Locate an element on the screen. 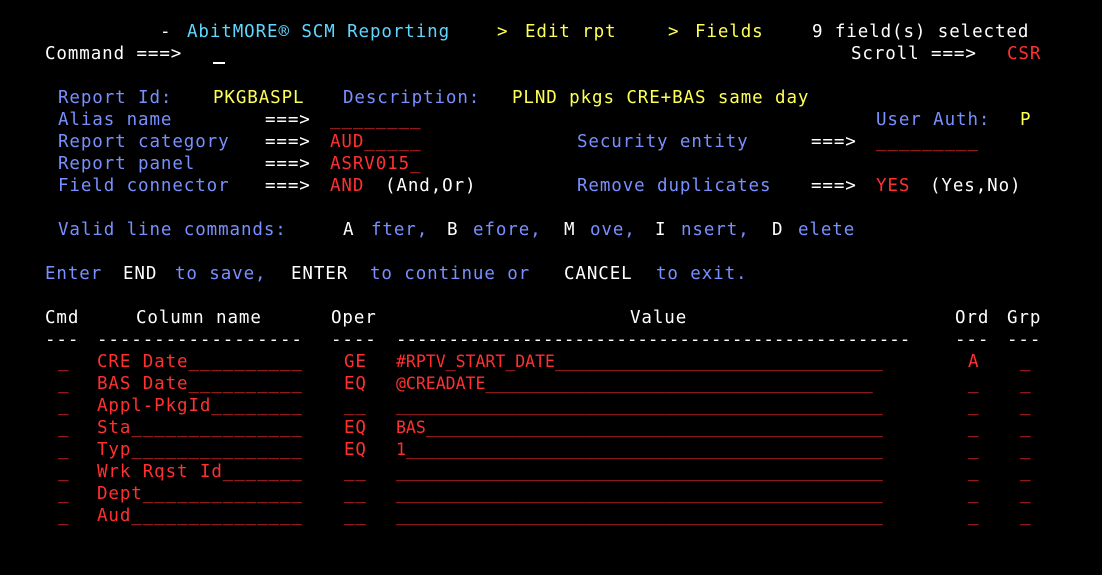 The image size is (1102, 575). breadcrumb-sep-1: > is located at coordinates (503, 32).